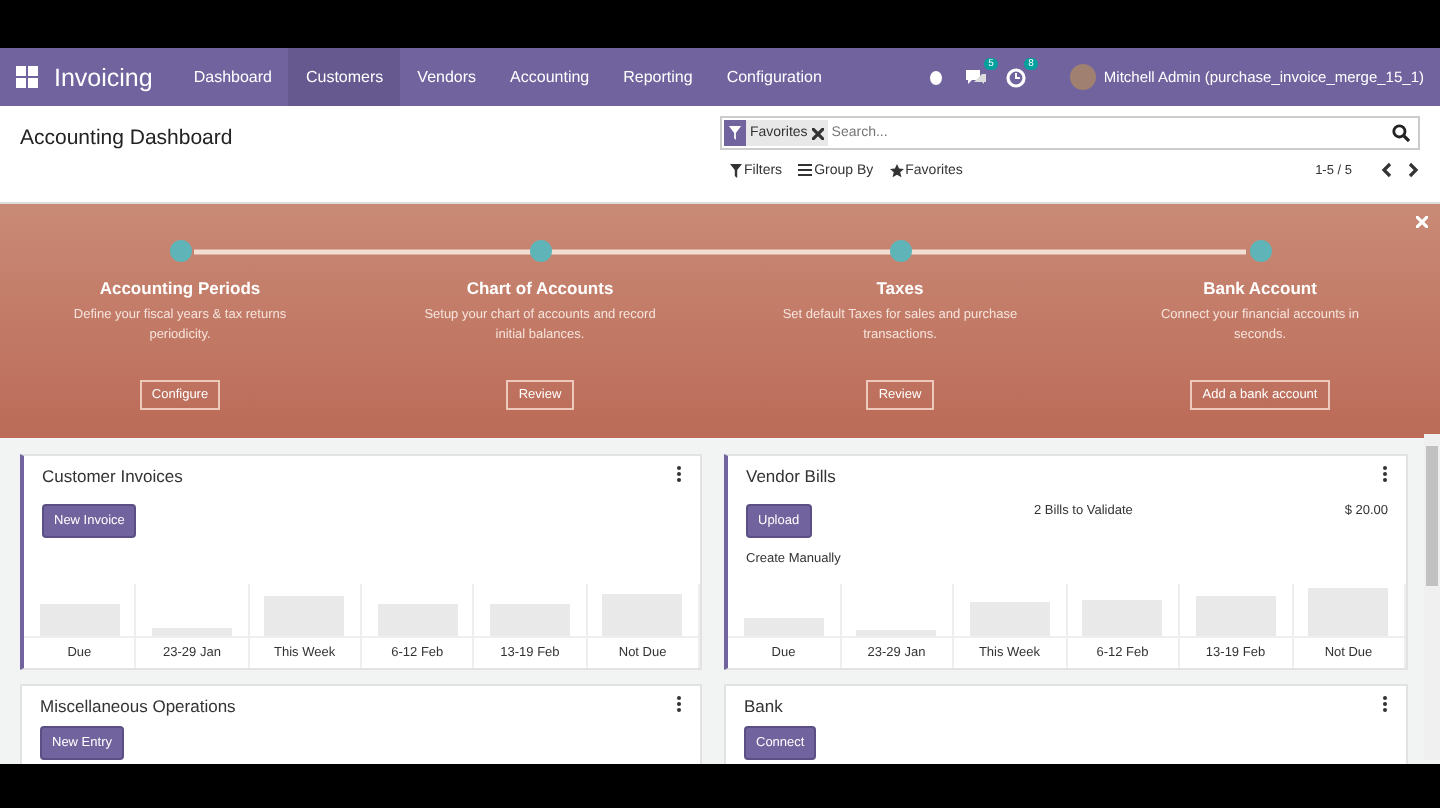 This screenshot has width=1440, height=808. I want to click on menu-item: Dashboard, so click(232, 77).